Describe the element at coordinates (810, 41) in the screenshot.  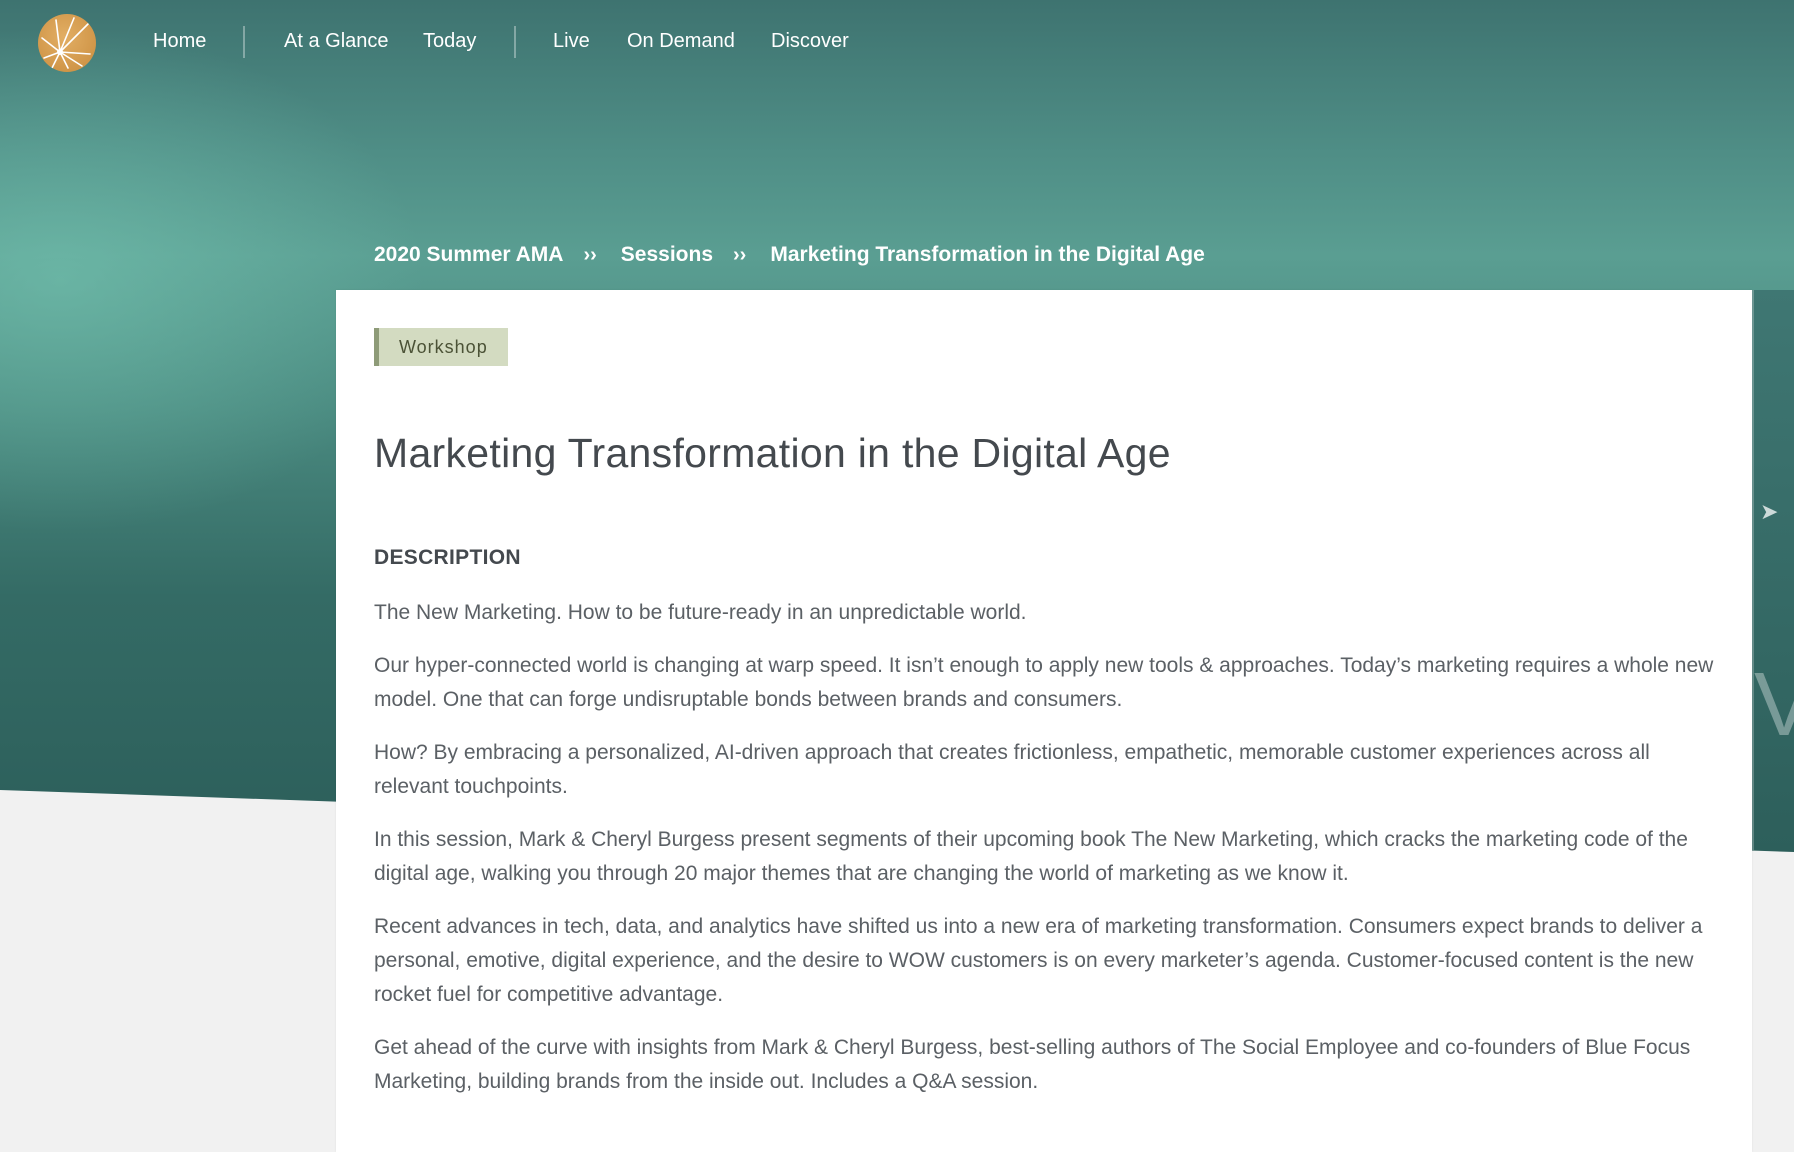
I see `nav-discover: Discover` at that location.